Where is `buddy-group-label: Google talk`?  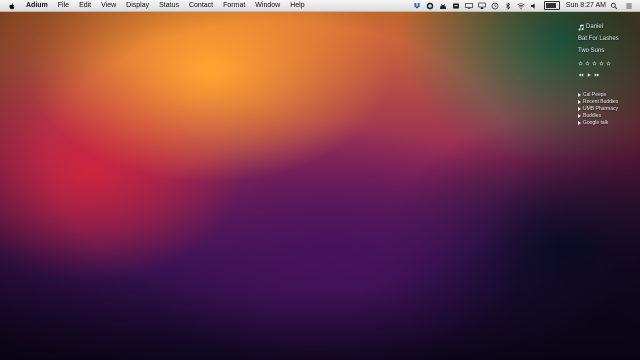 buddy-group-label: Google talk is located at coordinates (596, 122).